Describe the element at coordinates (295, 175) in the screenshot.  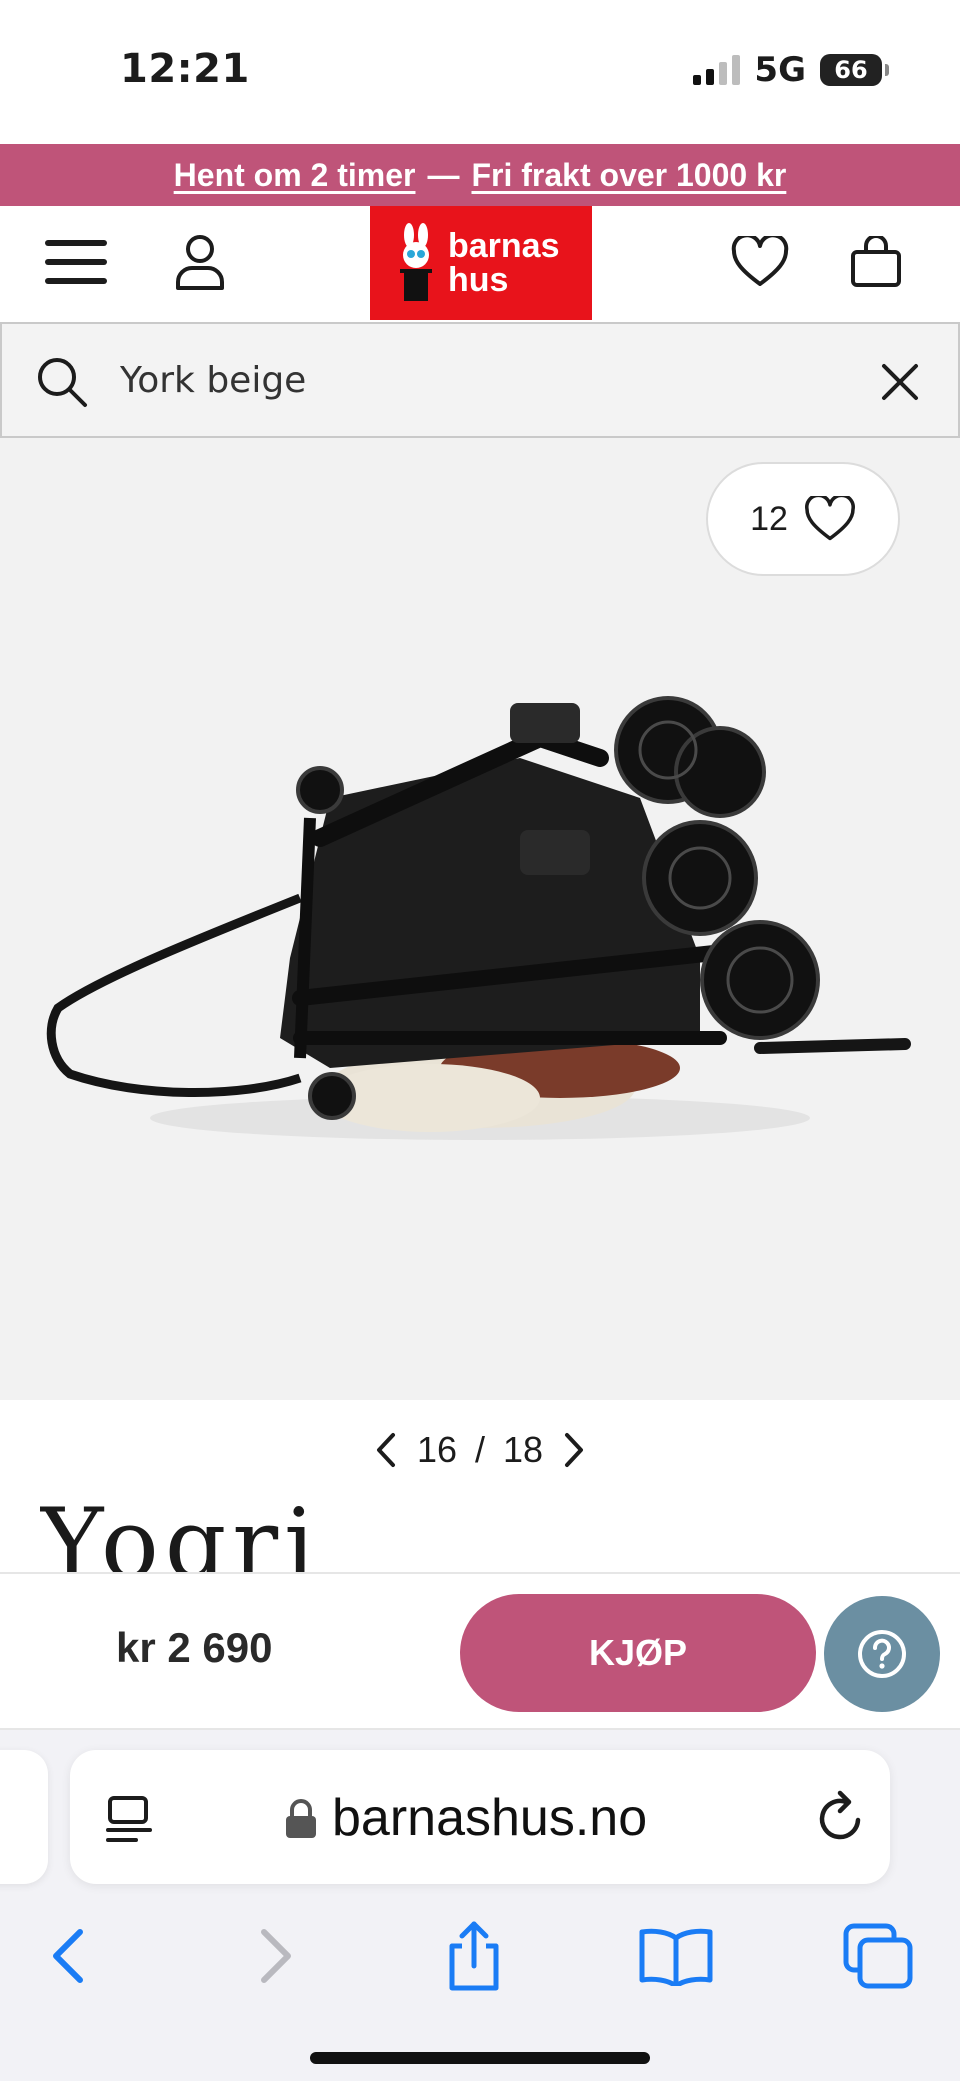
I see `pickup-link: Hent om 2 timer` at that location.